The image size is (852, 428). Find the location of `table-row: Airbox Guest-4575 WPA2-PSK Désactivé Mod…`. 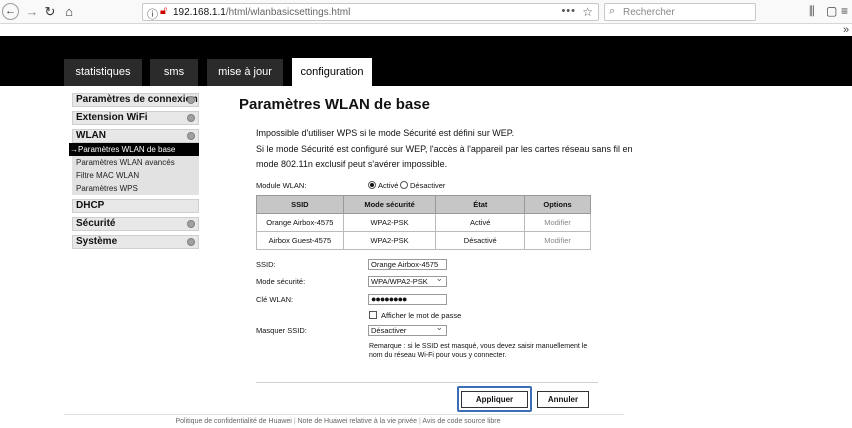

table-row: Airbox Guest-4575 WPA2-PSK Désactivé Mod… is located at coordinates (423, 240).